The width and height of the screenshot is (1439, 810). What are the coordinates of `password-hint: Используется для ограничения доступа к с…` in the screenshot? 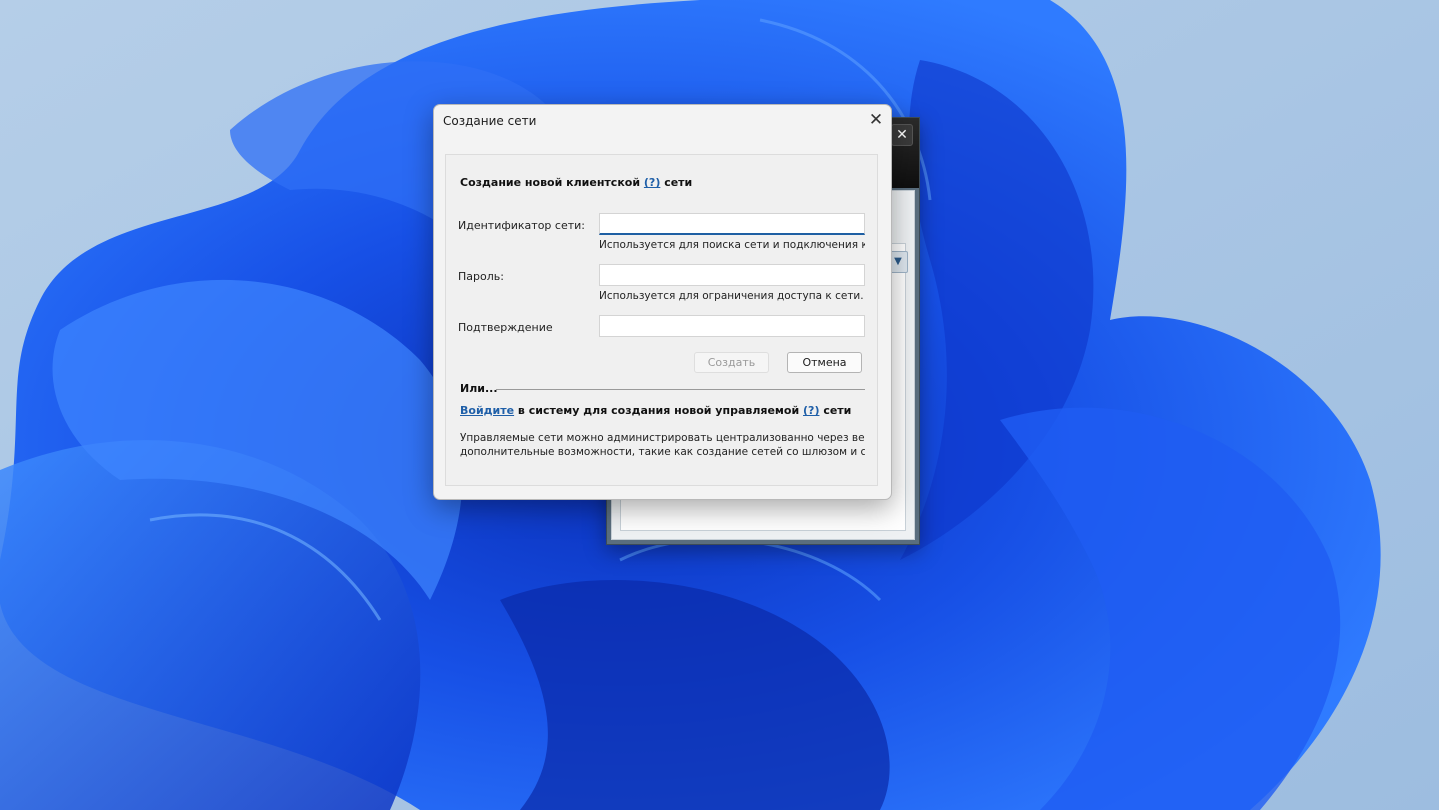 It's located at (731, 296).